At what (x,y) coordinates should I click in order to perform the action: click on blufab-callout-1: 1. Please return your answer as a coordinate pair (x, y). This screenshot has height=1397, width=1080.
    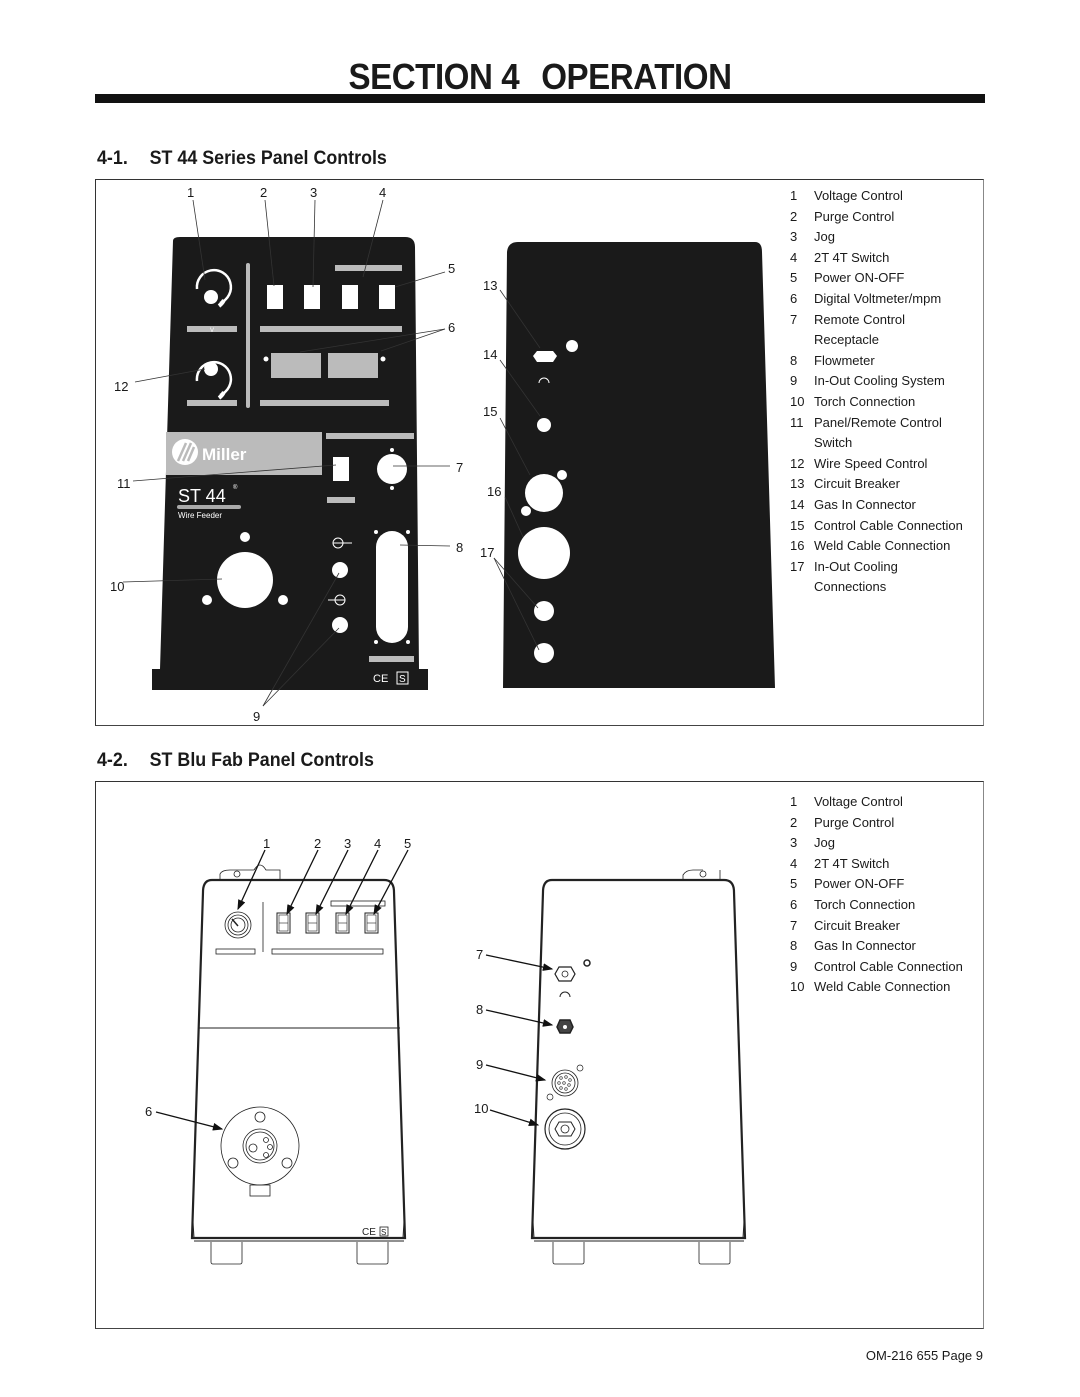
    Looking at the image, I should click on (266, 843).